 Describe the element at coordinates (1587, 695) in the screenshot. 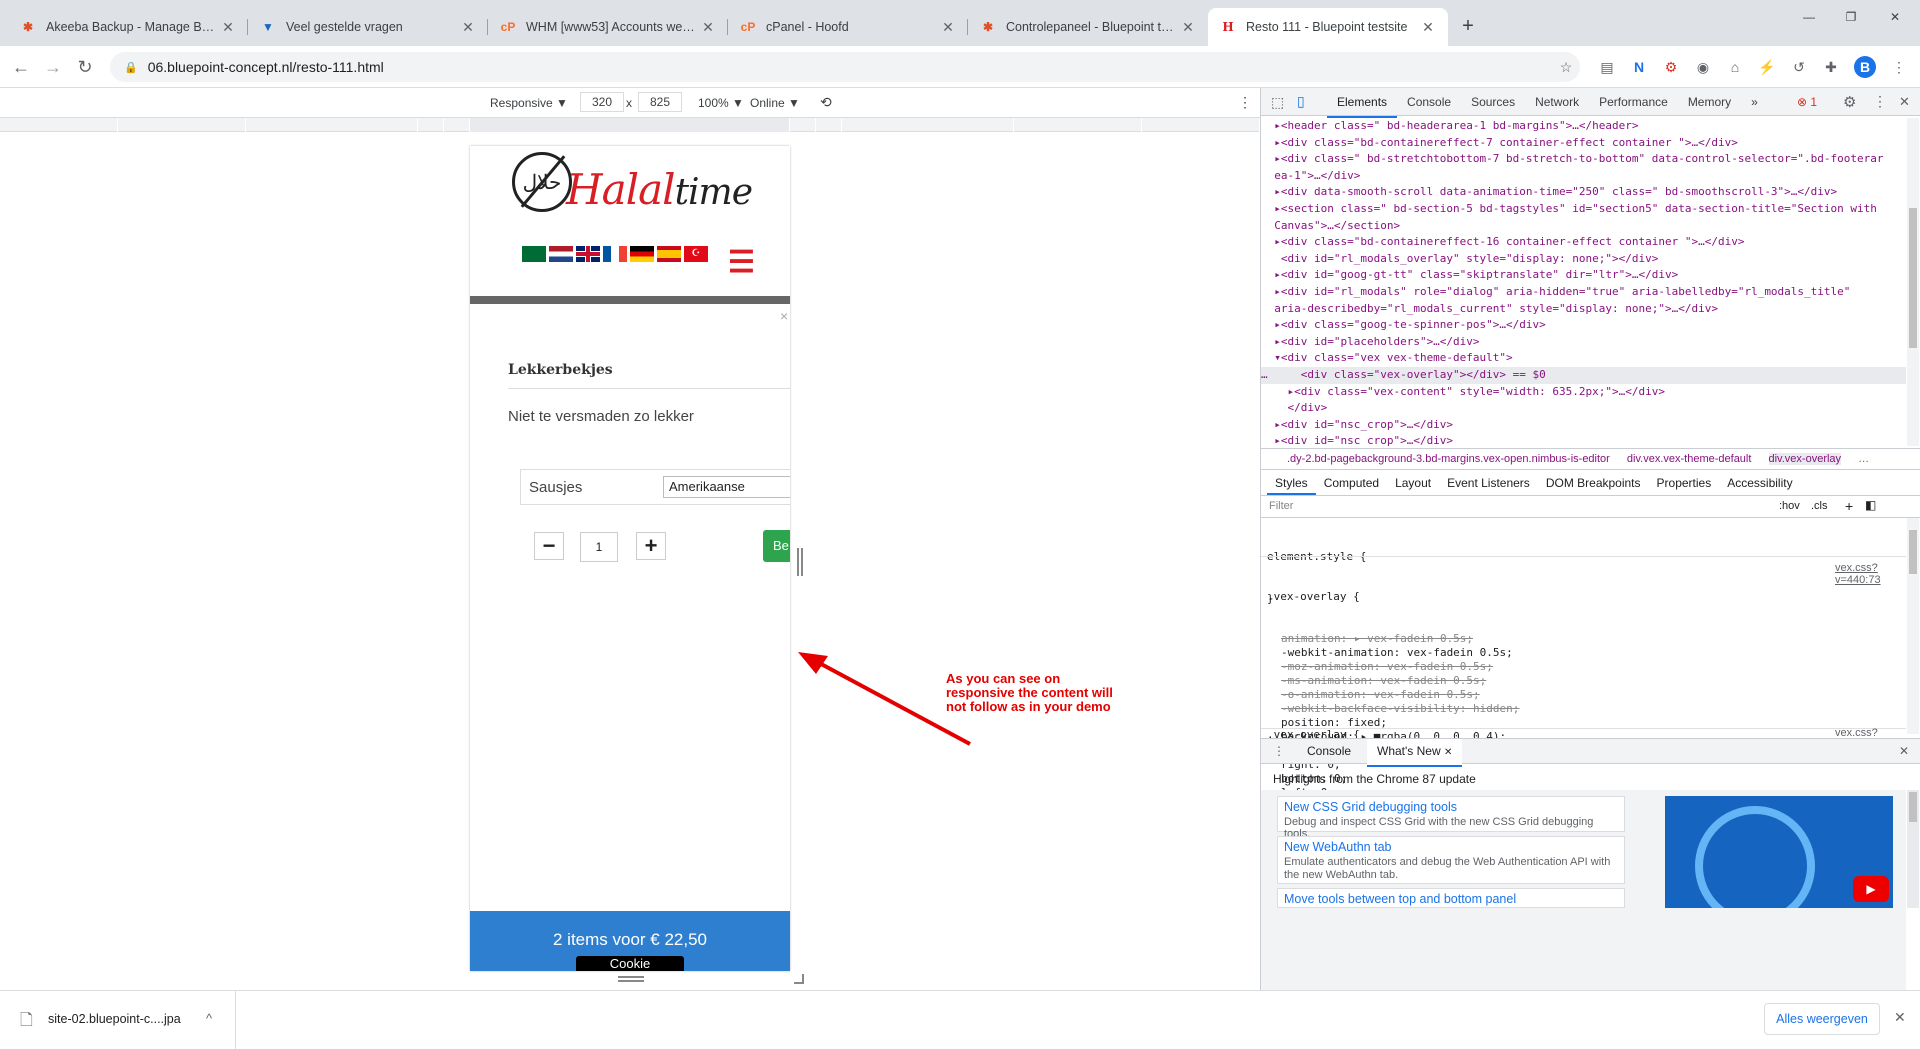

I see `css-property: -o-animation: vex-fadein 0.5s;` at that location.